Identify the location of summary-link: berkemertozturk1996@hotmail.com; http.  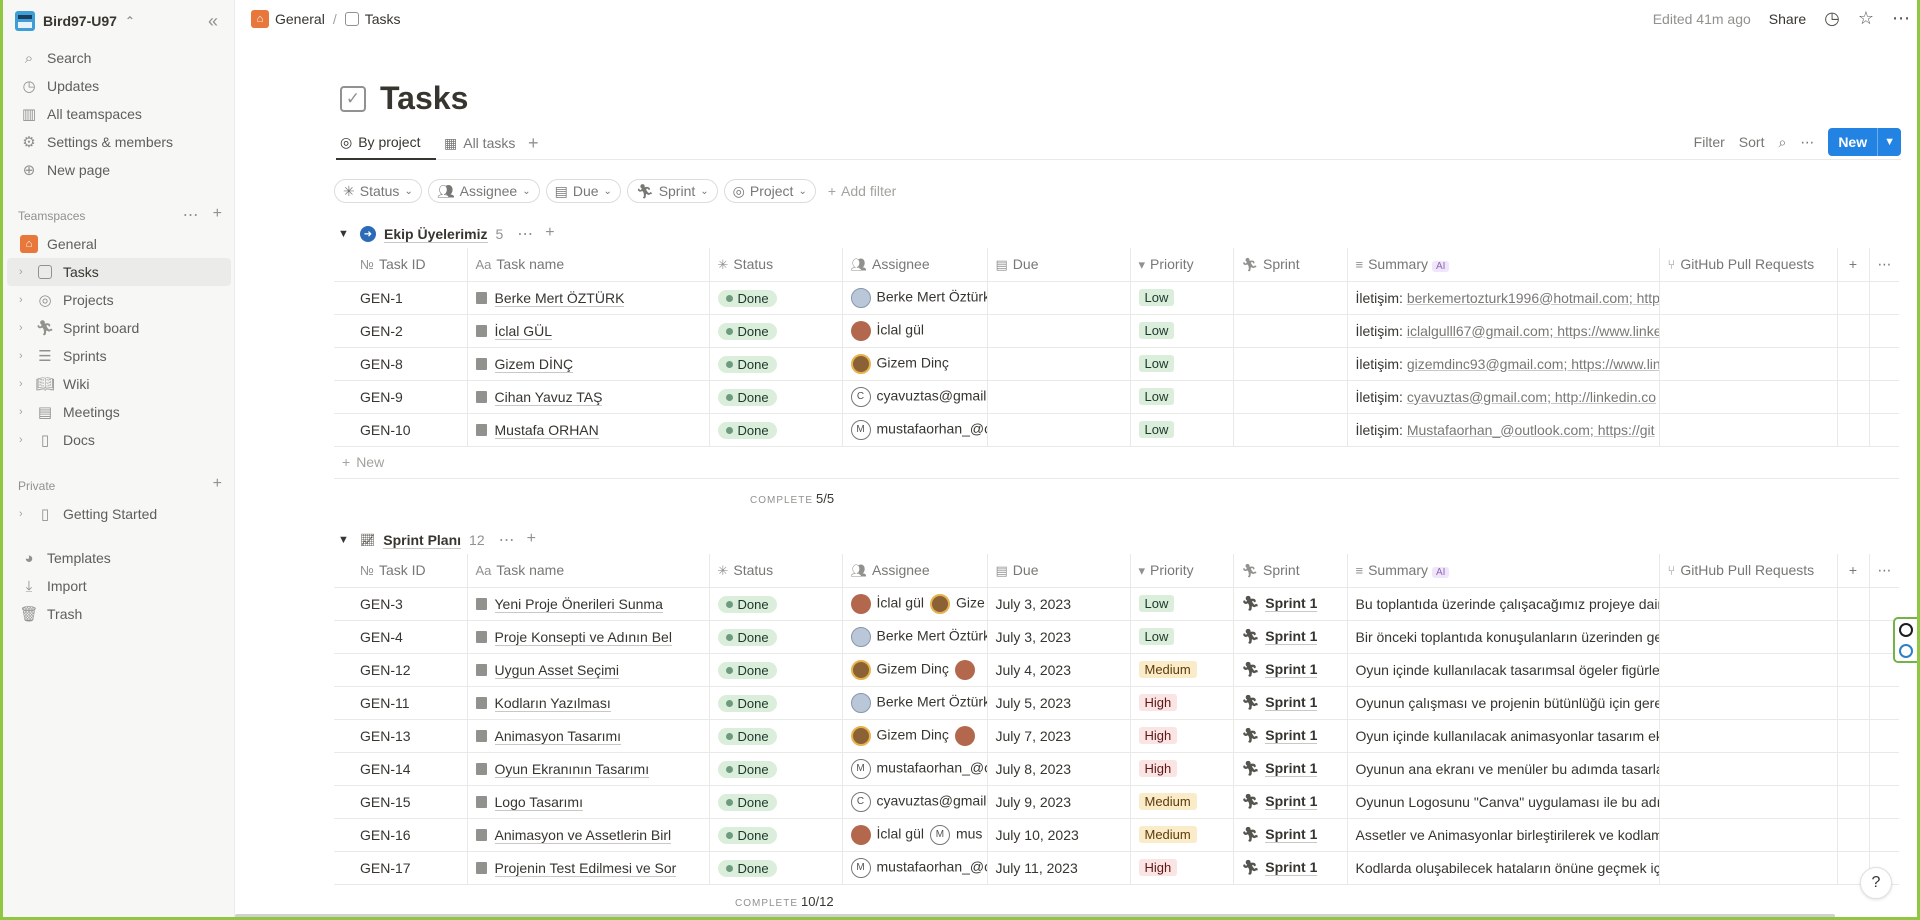
(1532, 298).